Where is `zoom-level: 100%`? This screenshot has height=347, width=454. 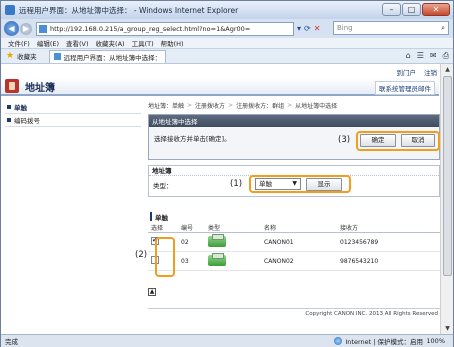 zoom-level: 100% is located at coordinates (435, 341).